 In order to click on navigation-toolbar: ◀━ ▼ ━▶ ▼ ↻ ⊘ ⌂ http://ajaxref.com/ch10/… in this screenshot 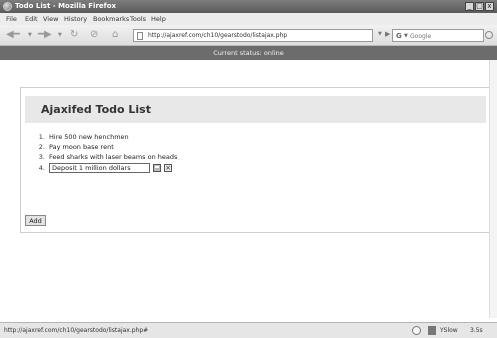, I will do `click(248, 35)`.